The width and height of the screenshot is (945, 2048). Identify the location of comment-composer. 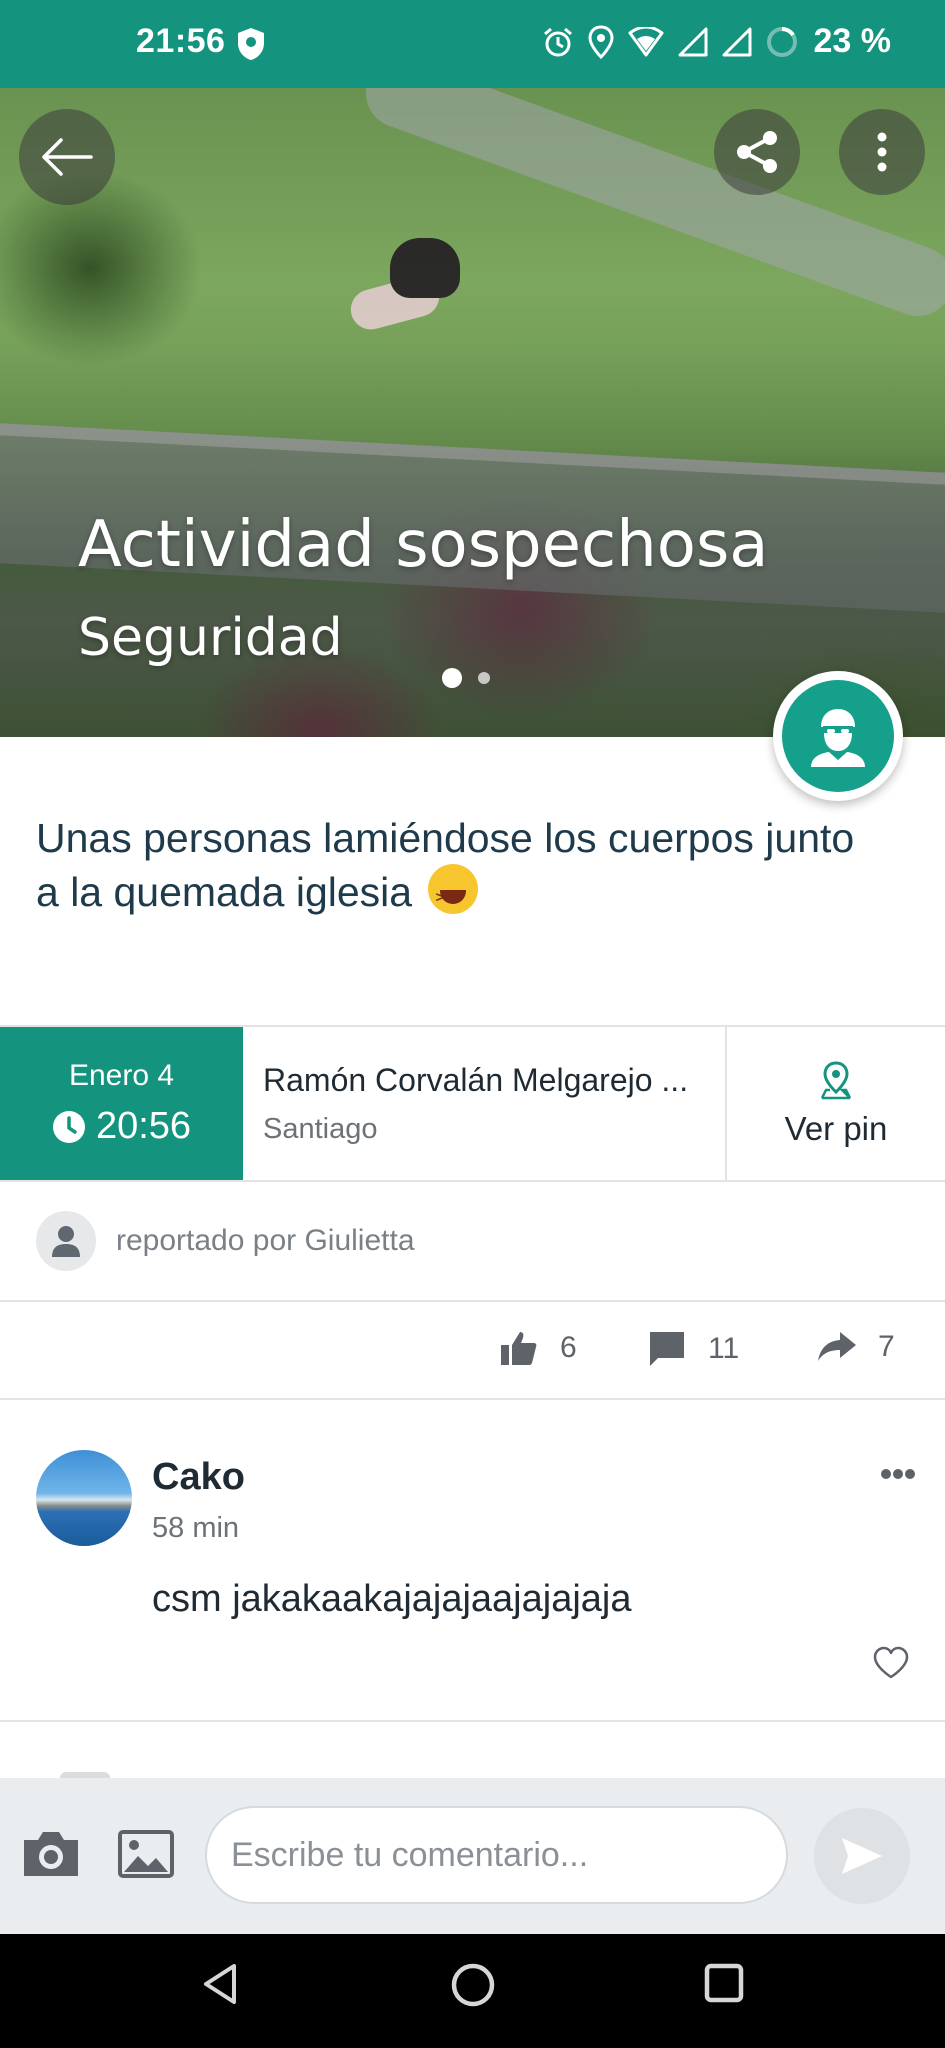
(472, 1856).